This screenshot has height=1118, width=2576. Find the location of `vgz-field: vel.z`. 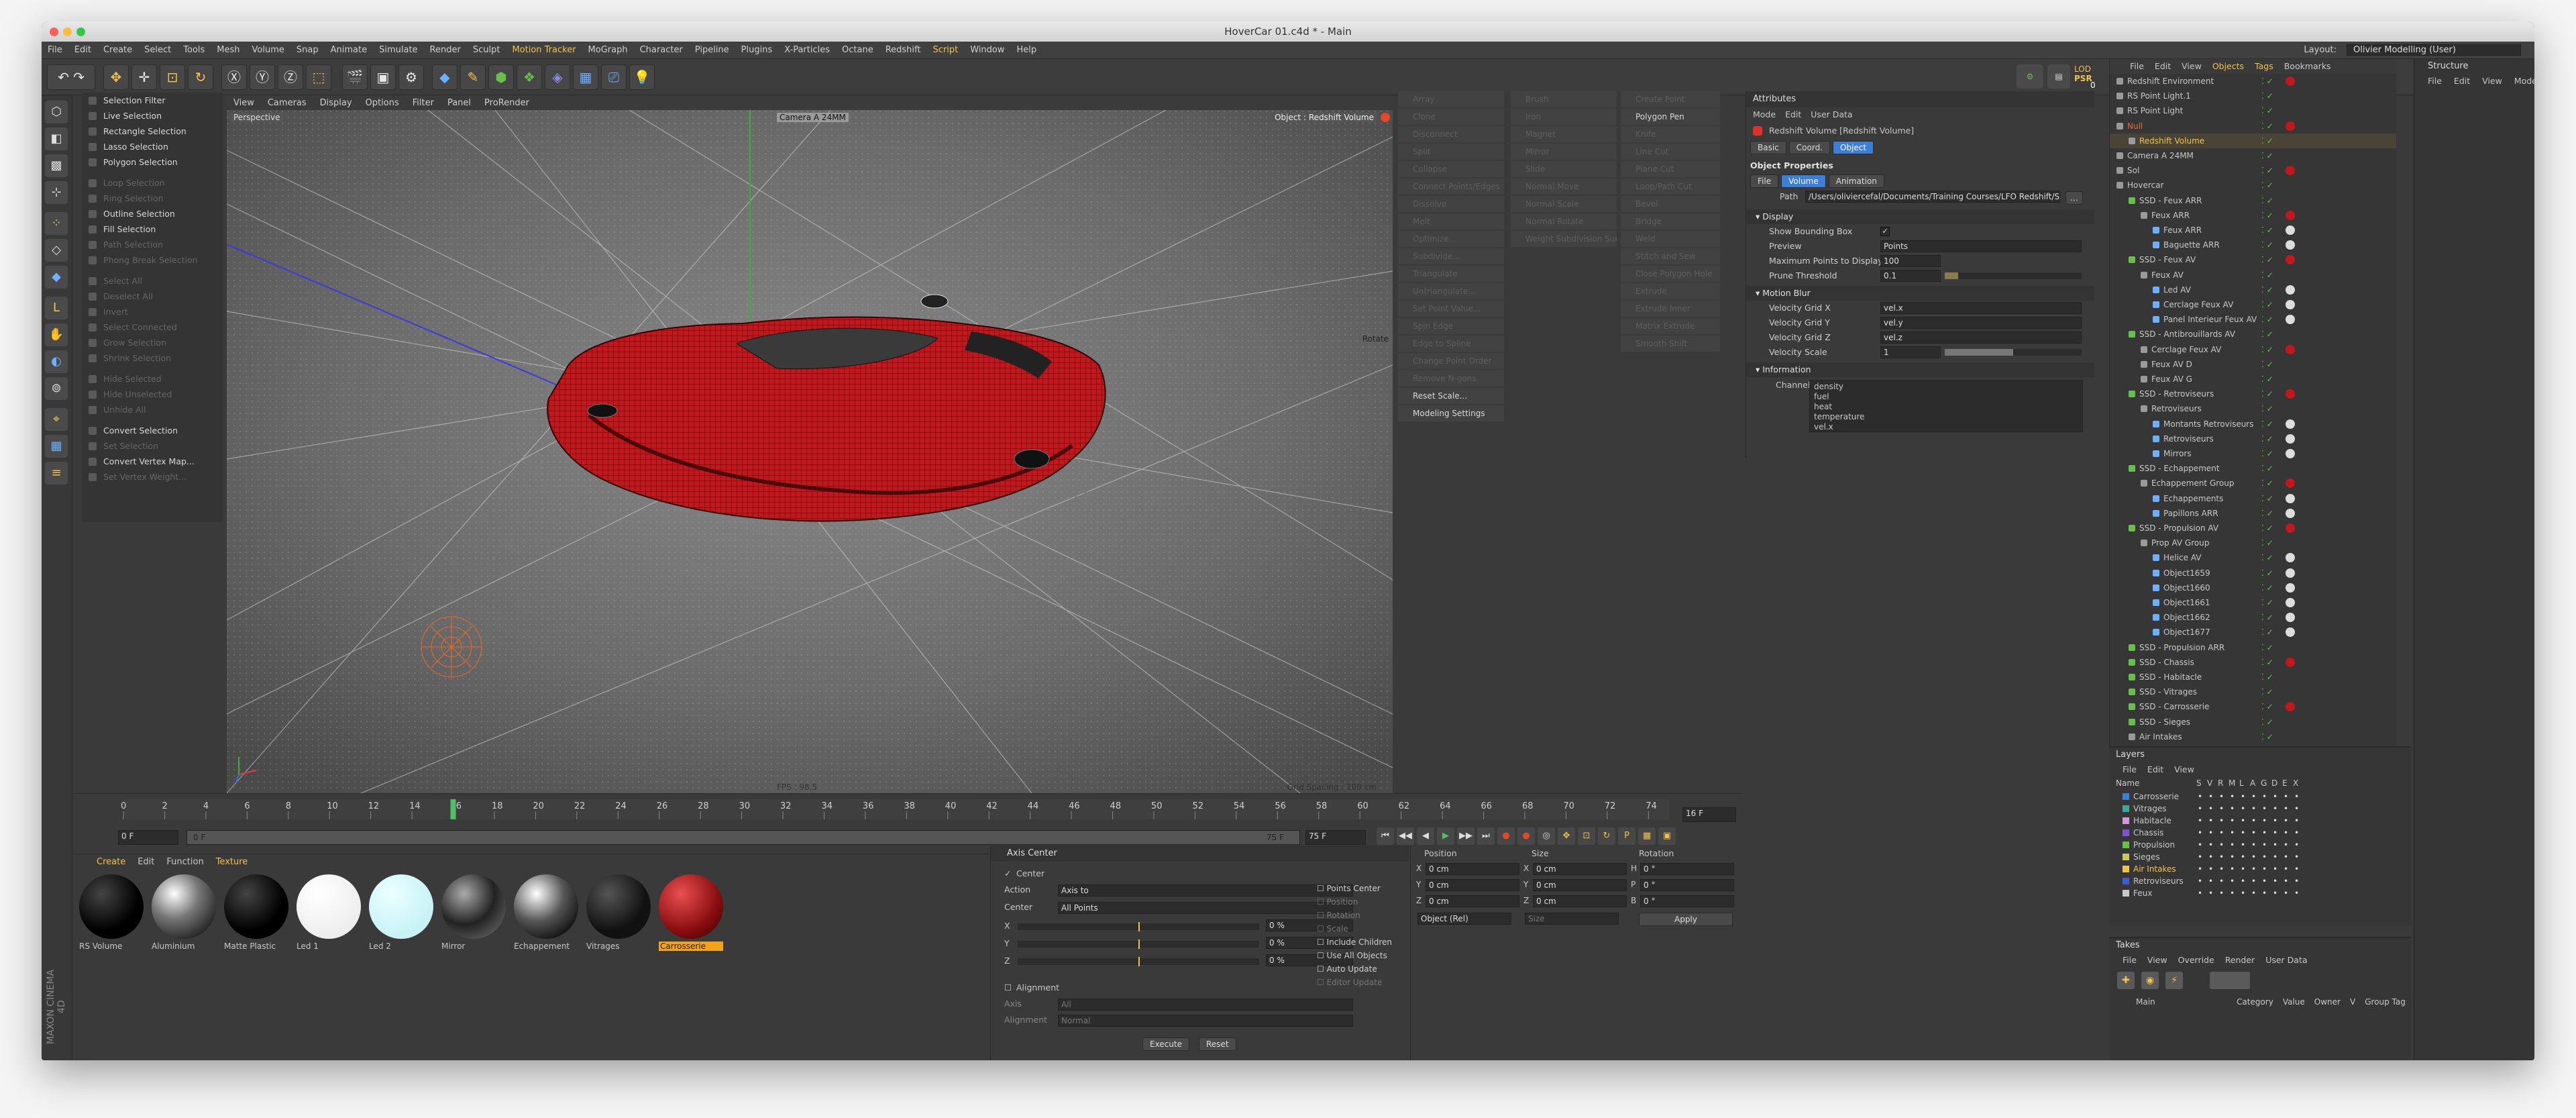

vgz-field: vel.z is located at coordinates (1981, 338).